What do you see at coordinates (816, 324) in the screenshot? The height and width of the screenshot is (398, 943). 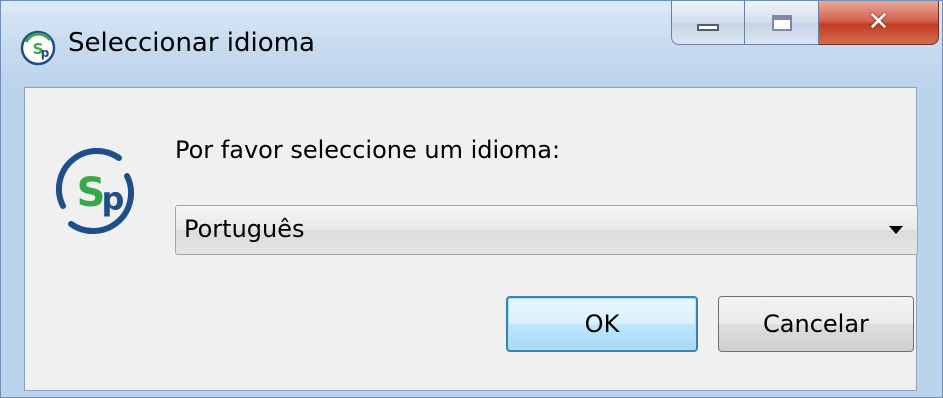 I see `cancel-button: Cancelar` at bounding box center [816, 324].